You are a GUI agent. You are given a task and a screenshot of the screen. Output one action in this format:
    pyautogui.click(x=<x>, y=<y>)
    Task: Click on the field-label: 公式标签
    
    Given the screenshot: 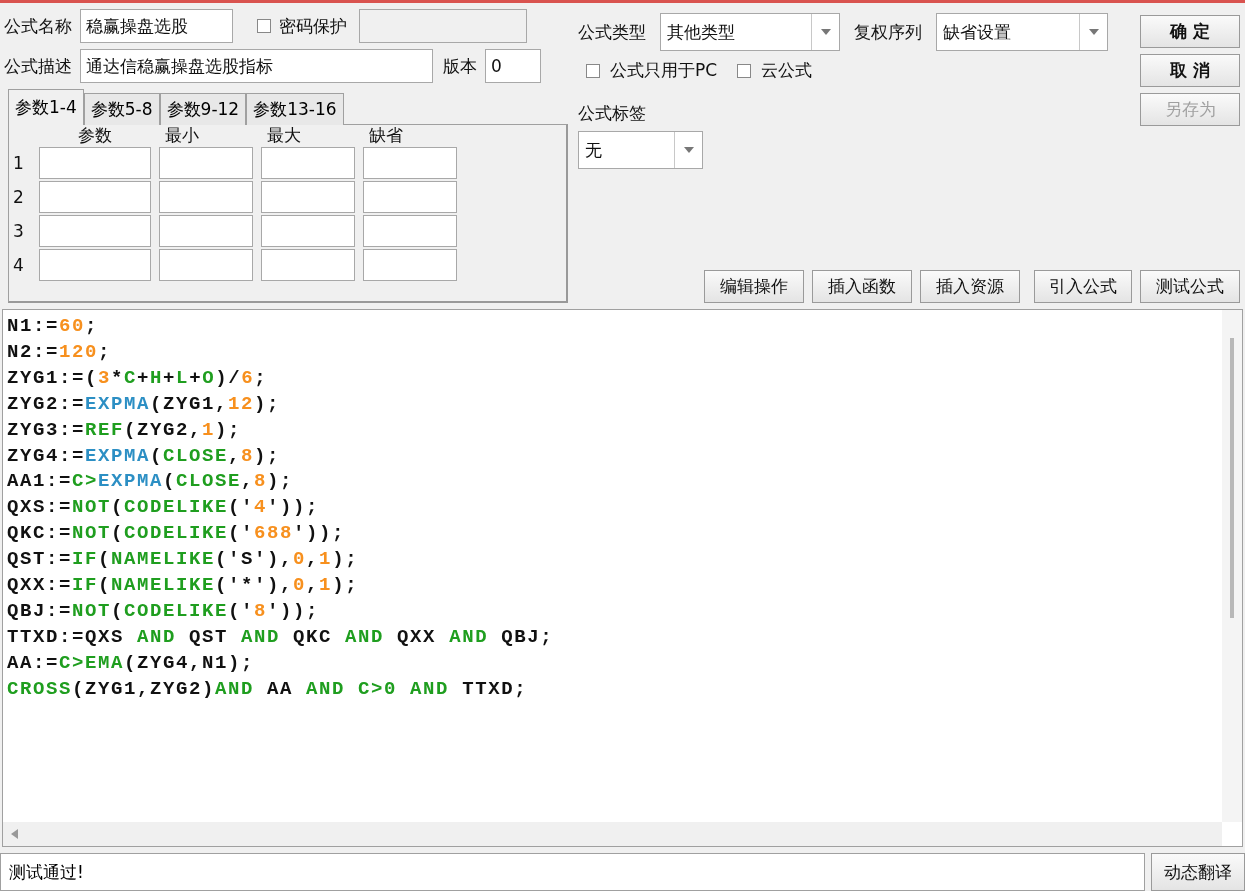 What is the action you would take?
    pyautogui.click(x=612, y=113)
    